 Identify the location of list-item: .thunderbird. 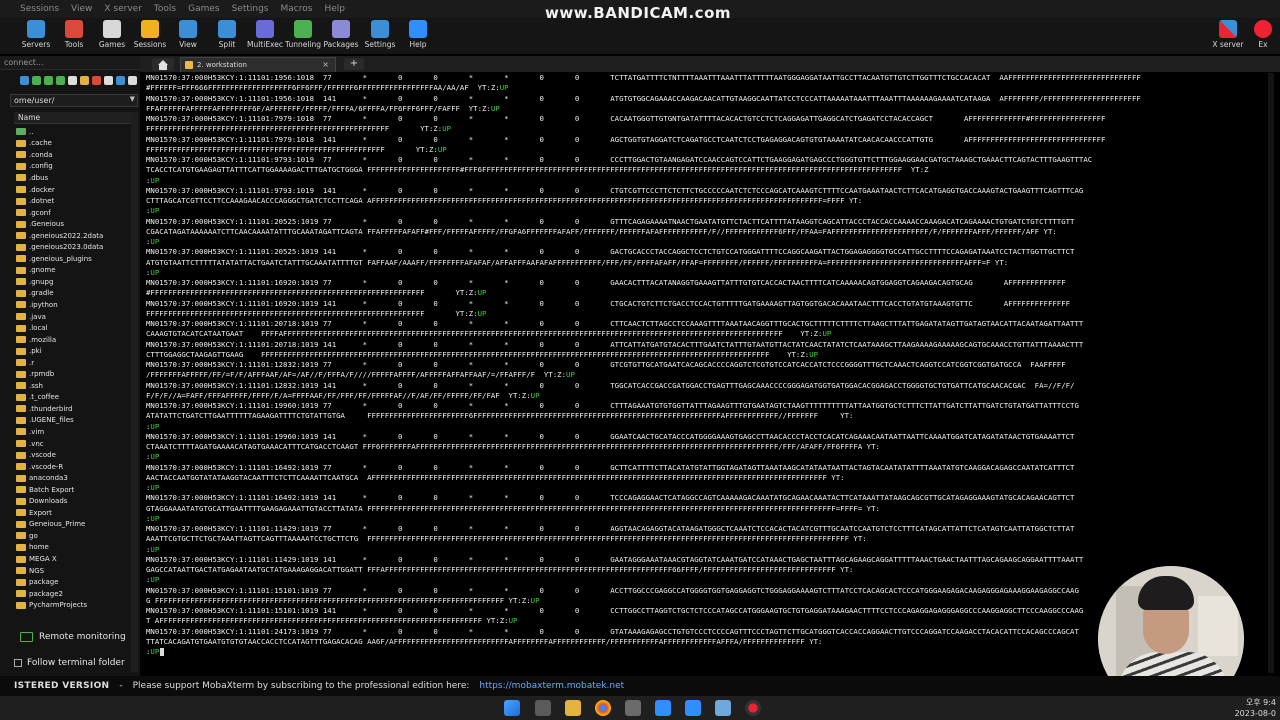
(77, 409).